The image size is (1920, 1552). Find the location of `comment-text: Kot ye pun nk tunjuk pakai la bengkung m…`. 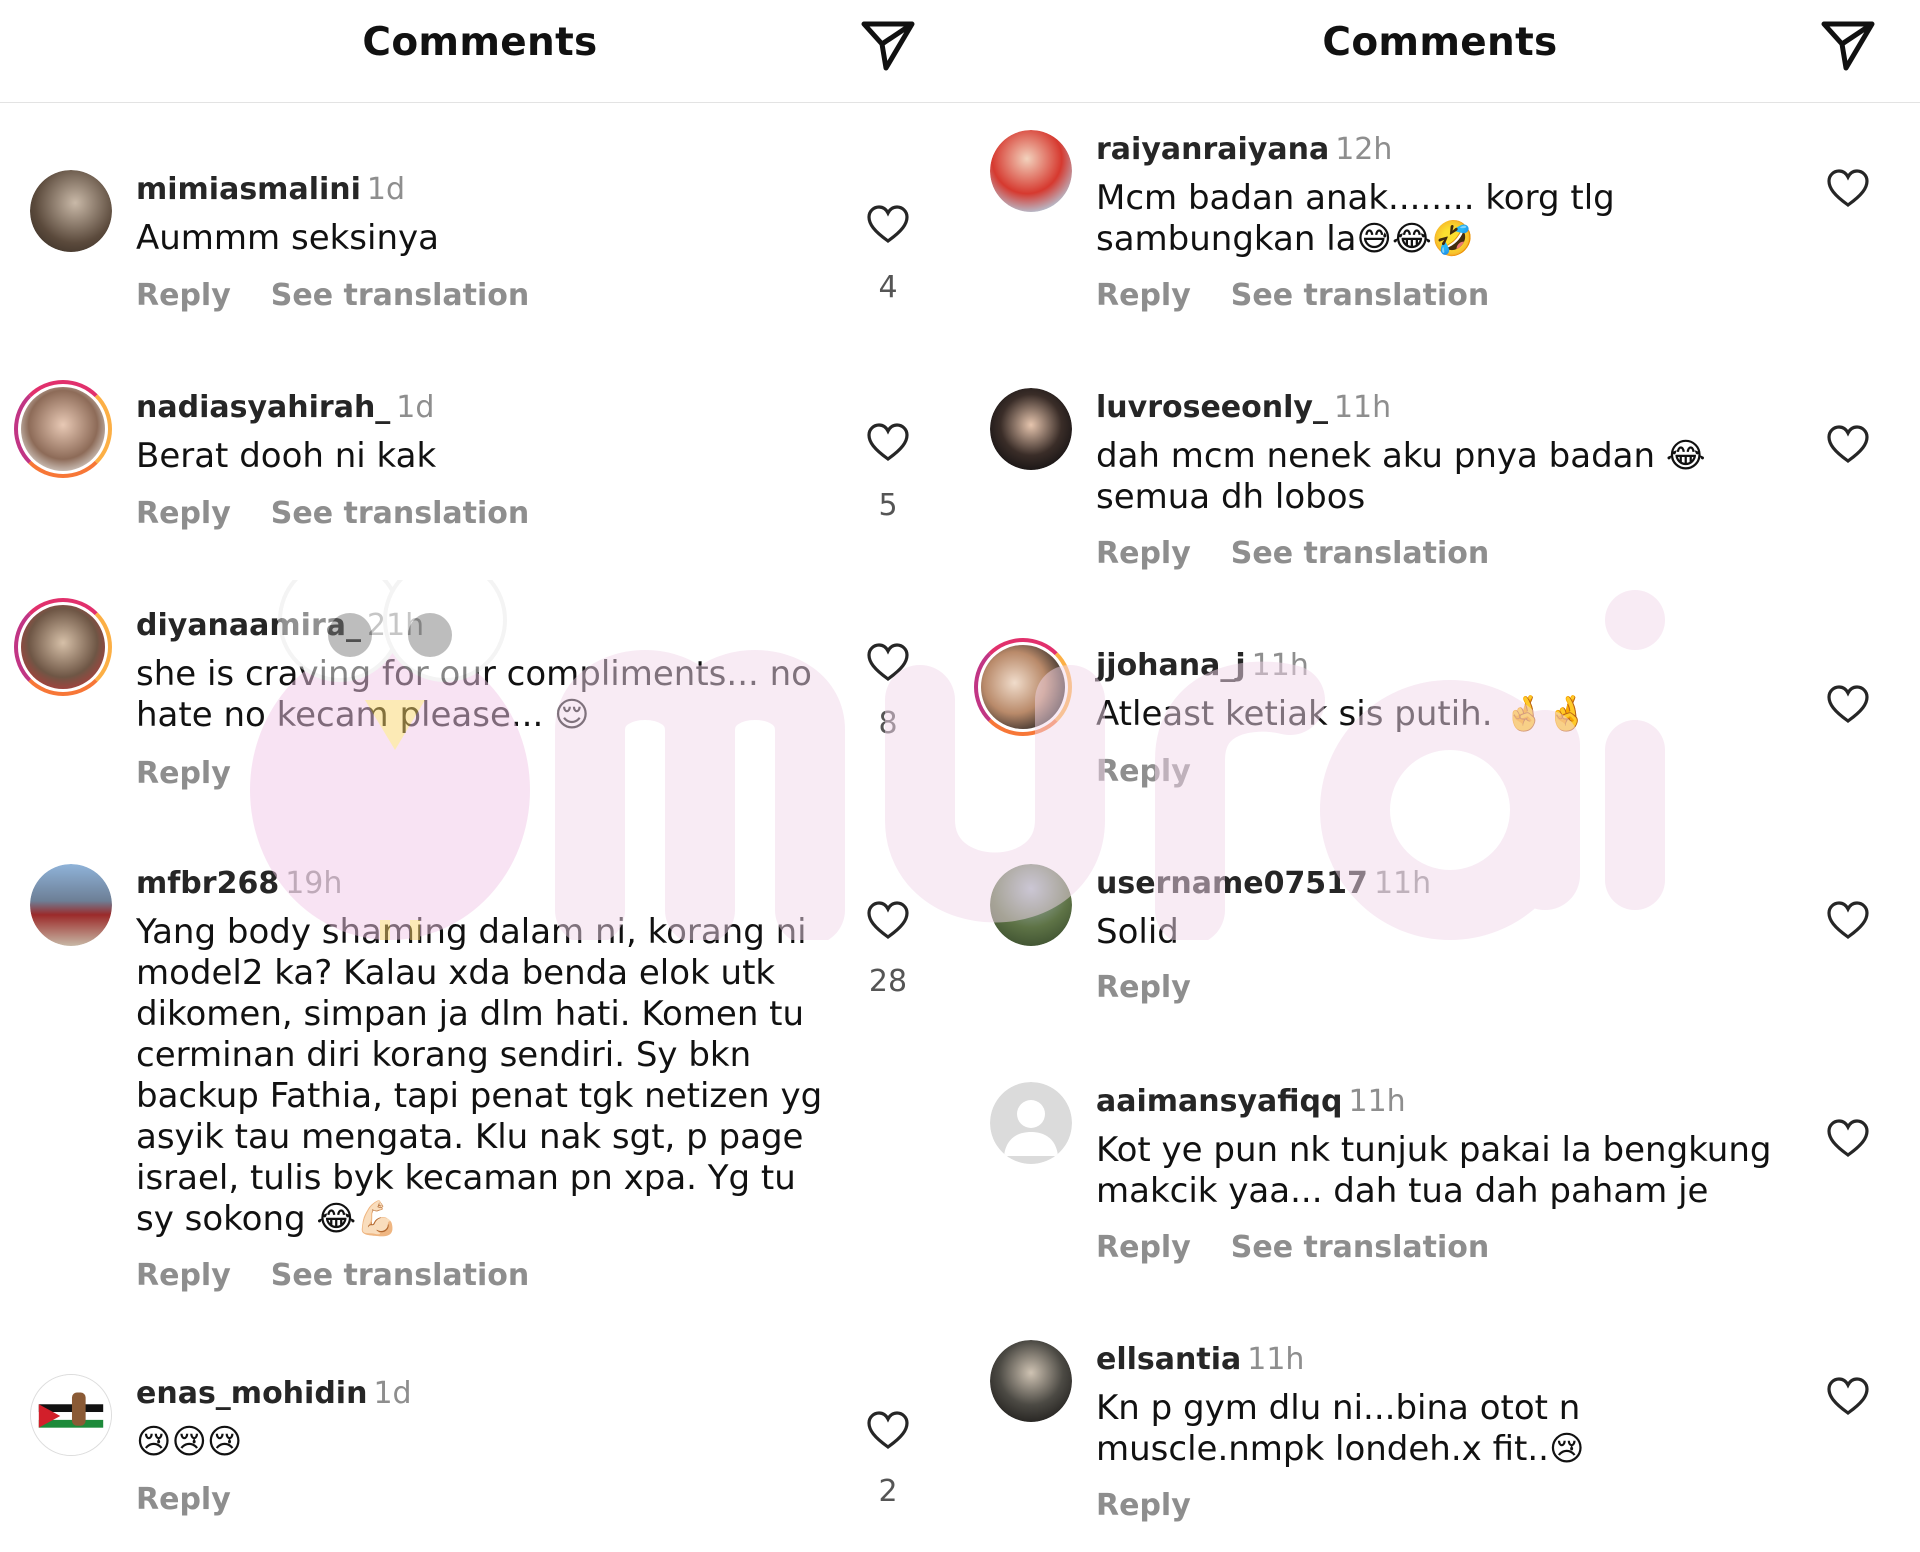

comment-text: Kot ye pun nk tunjuk pakai la bengkung m… is located at coordinates (1434, 1170).